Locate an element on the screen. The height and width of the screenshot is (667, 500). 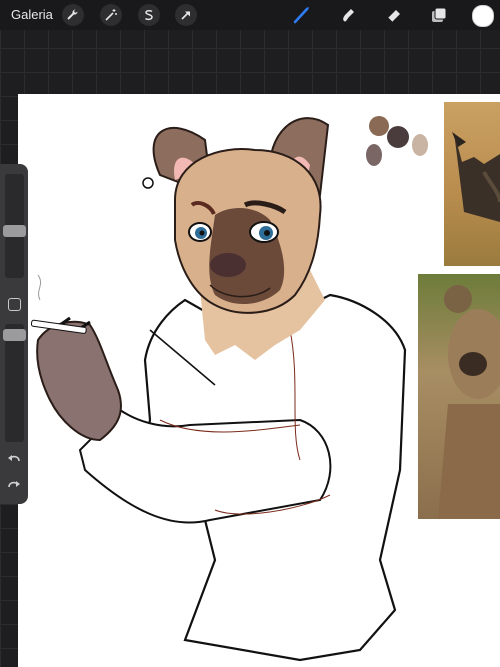
eraser-icon is located at coordinates (393, 16).